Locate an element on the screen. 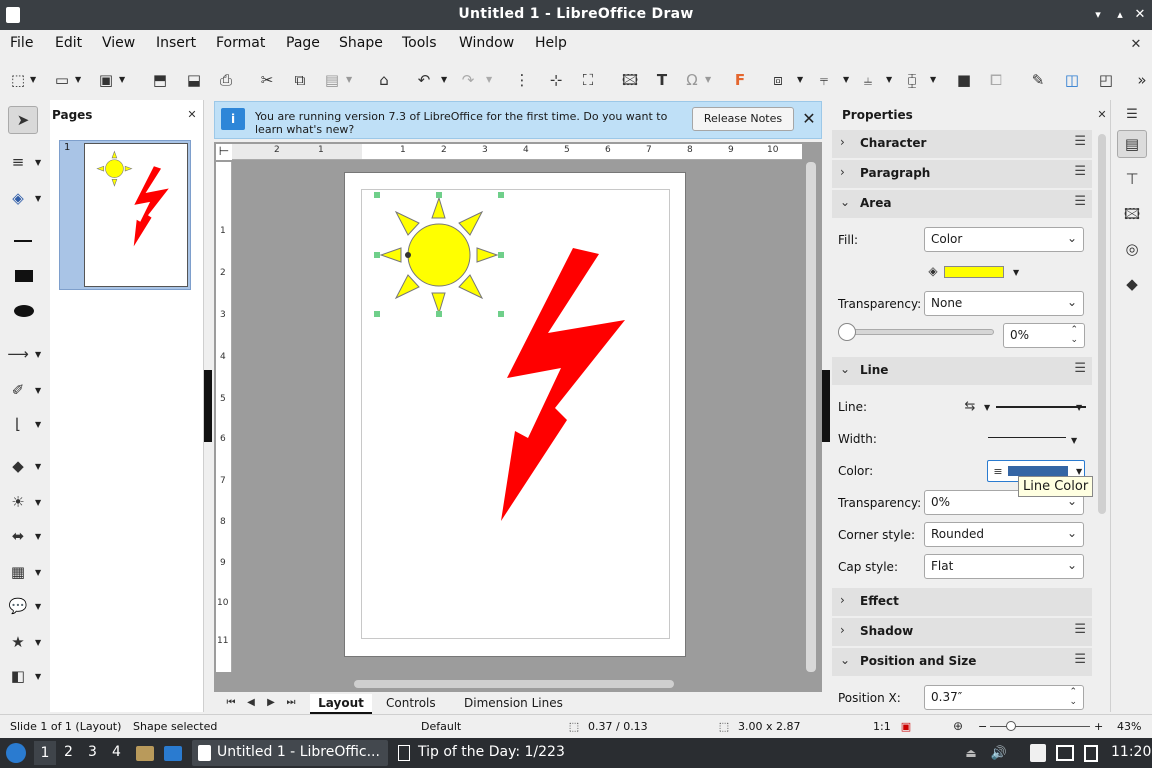 This screenshot has width=1152, height=768. helplines-icon: ⊹ is located at coordinates (556, 80).